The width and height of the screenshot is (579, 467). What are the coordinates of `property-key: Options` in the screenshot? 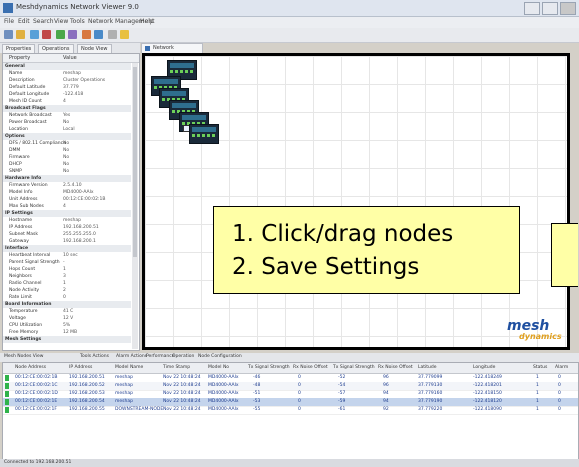 It's located at (15, 136).